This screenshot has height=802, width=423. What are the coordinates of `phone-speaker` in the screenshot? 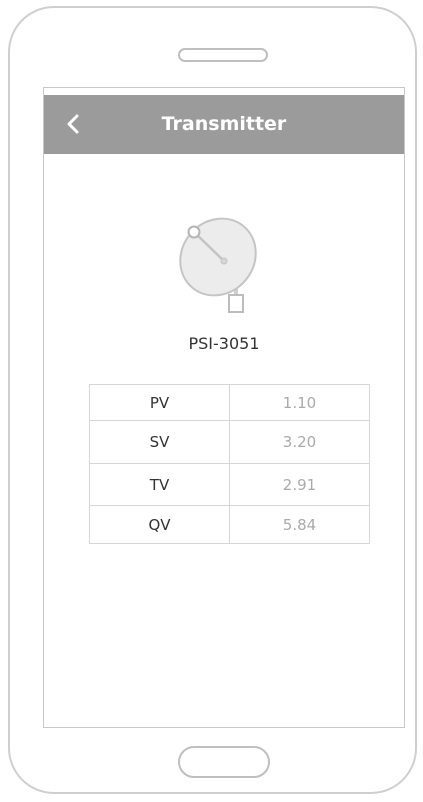 It's located at (223, 55).